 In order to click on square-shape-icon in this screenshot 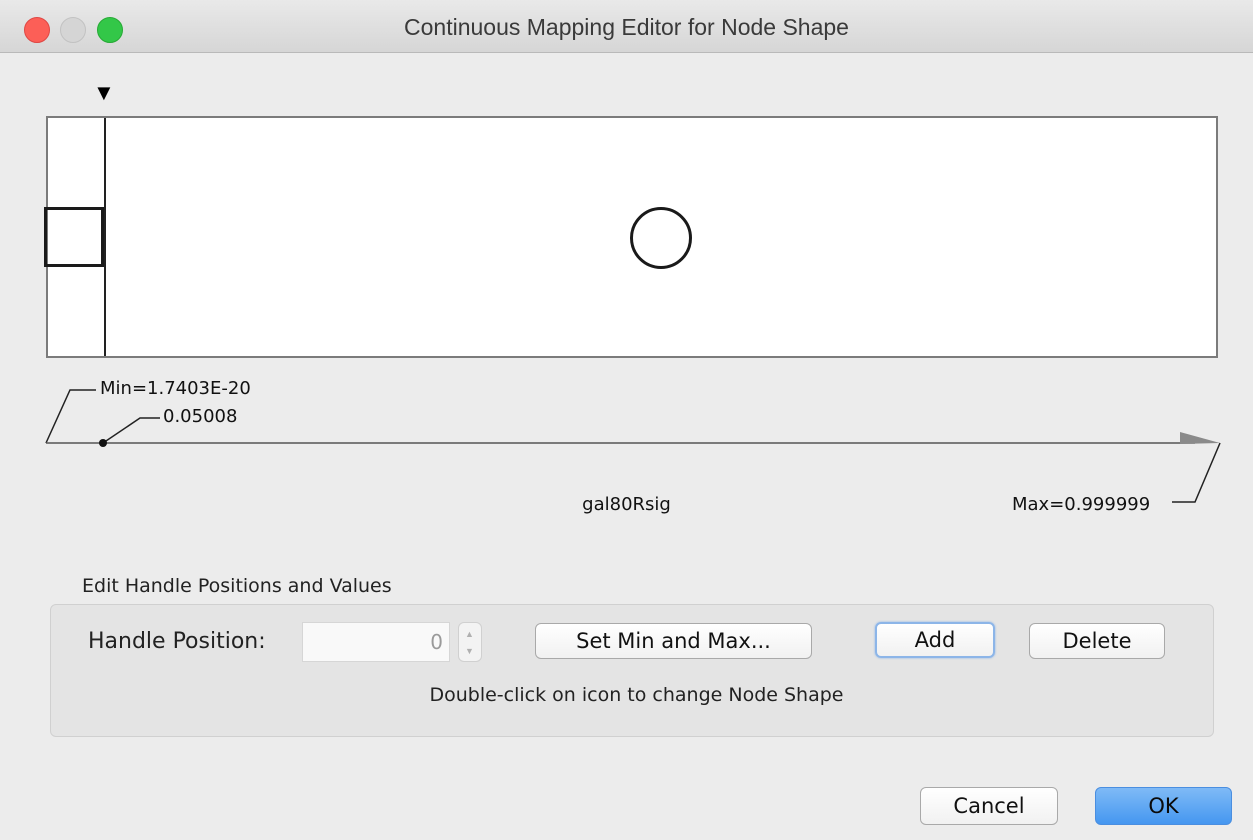, I will do `click(74, 237)`.